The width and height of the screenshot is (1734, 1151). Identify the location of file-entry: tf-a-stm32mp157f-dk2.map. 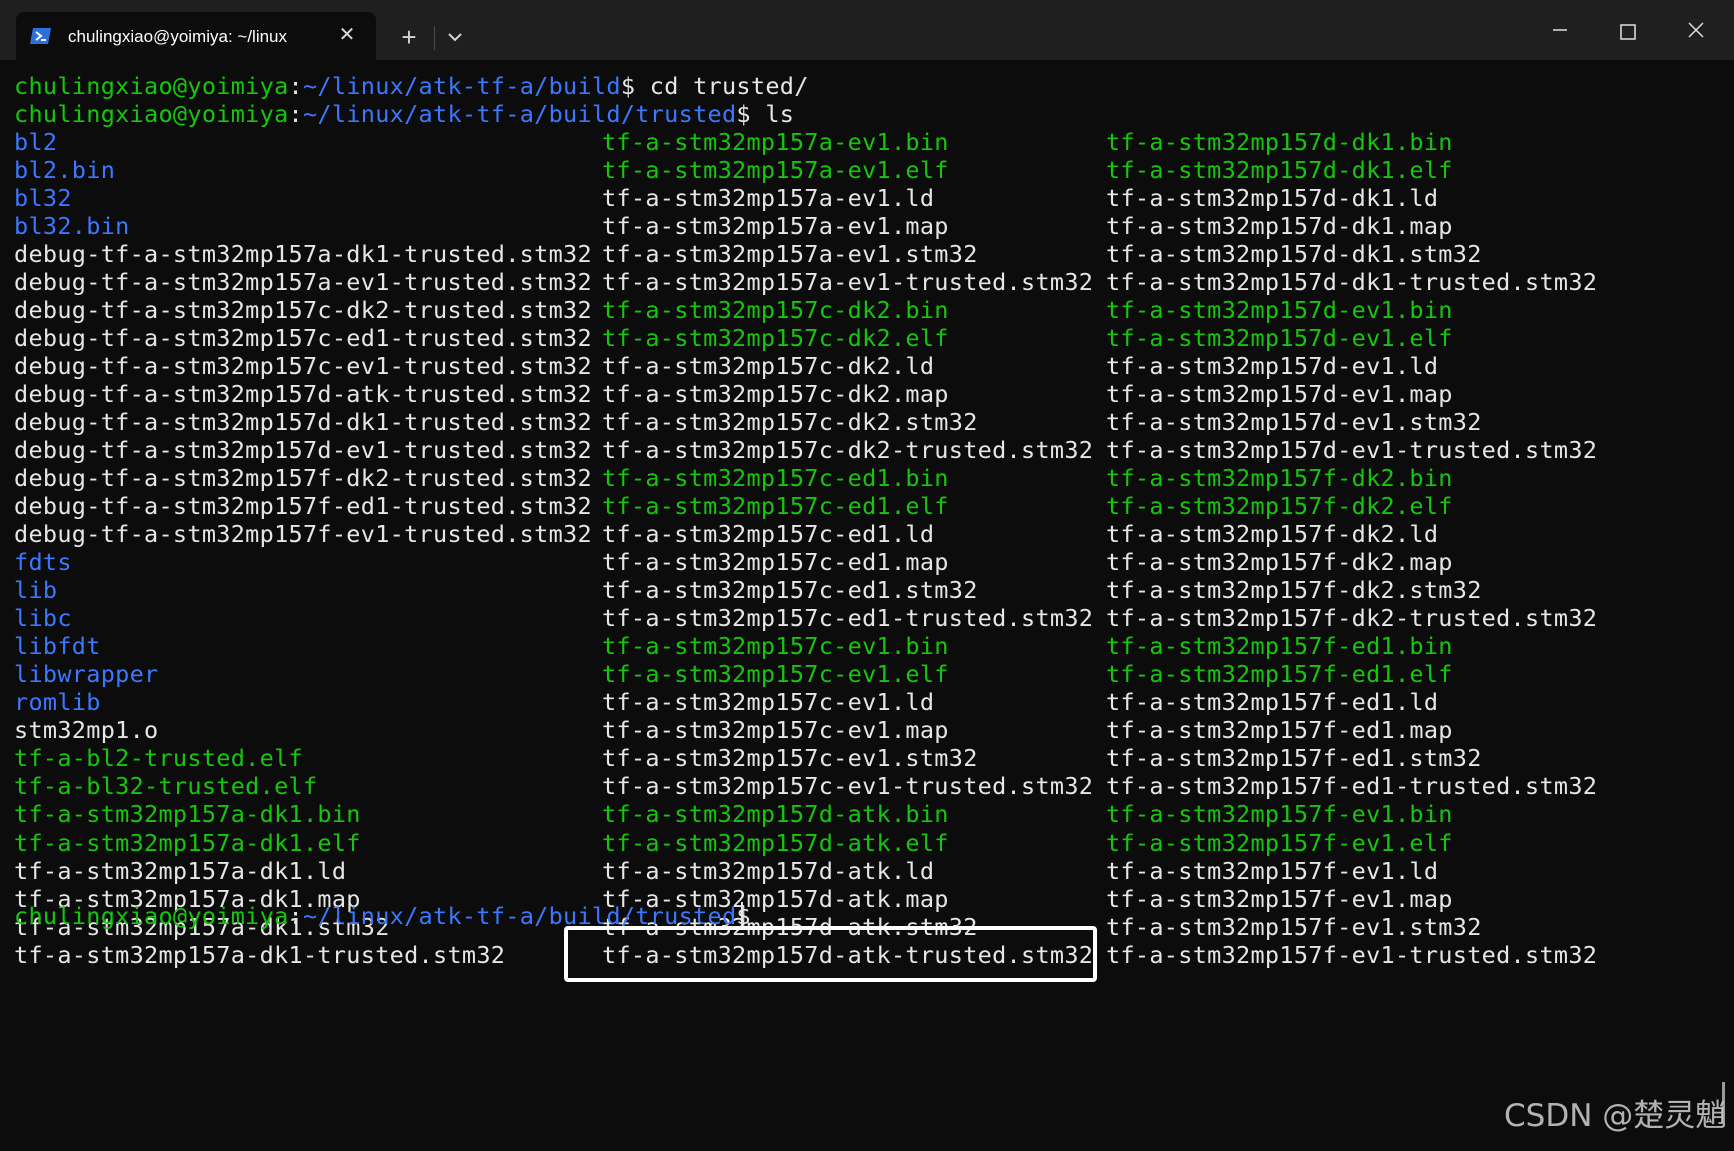
(1279, 562).